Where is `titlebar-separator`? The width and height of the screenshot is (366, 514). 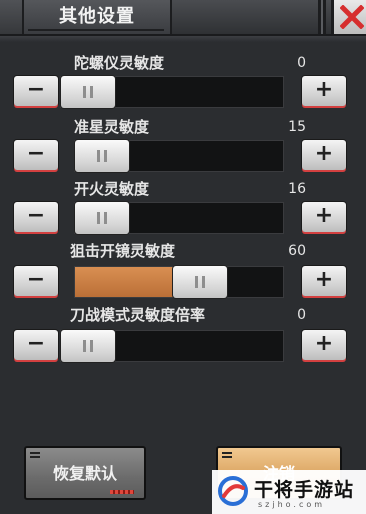
titlebar-separator is located at coordinates (322, 17).